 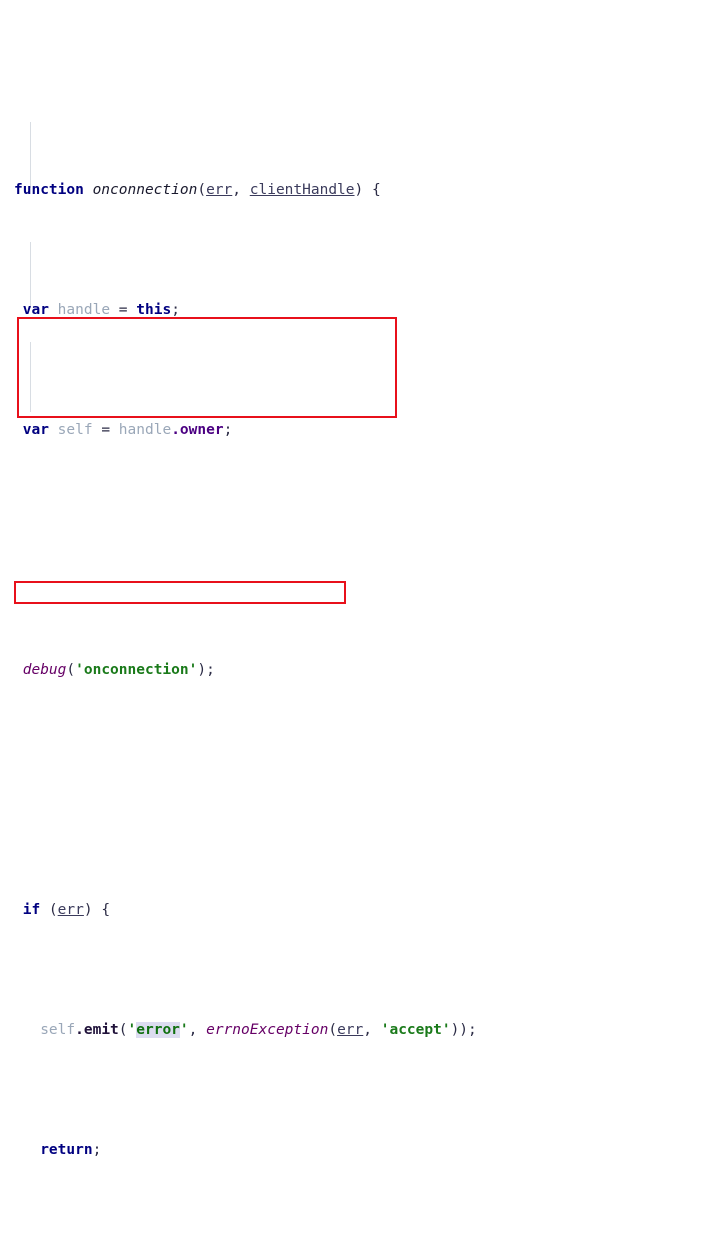 What do you see at coordinates (206, 670) in the screenshot?
I see `token-punct: );` at bounding box center [206, 670].